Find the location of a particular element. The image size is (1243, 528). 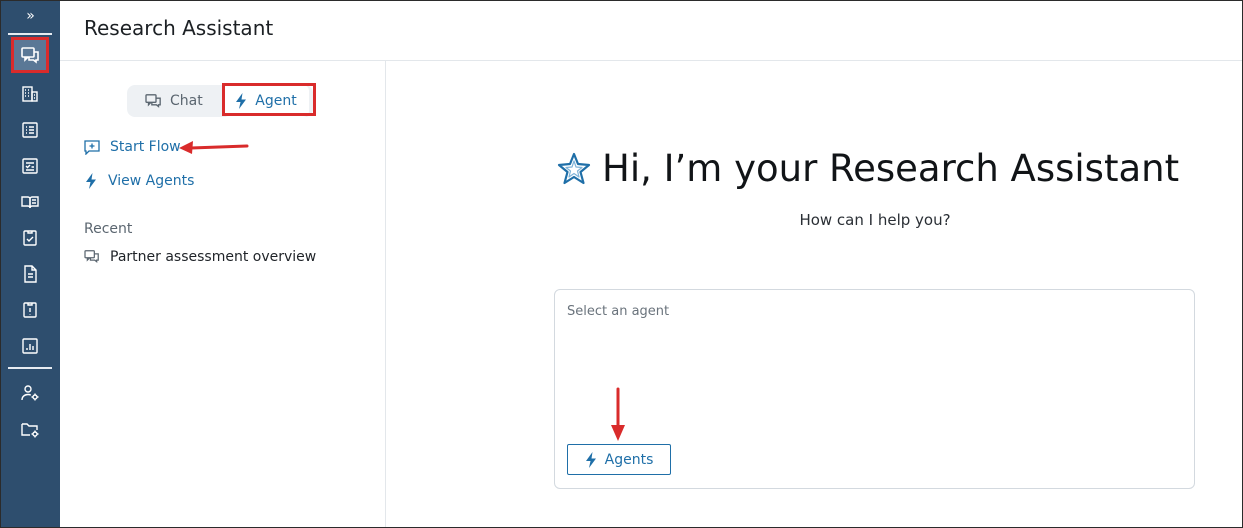

tab-chat: Chat is located at coordinates (174, 101).